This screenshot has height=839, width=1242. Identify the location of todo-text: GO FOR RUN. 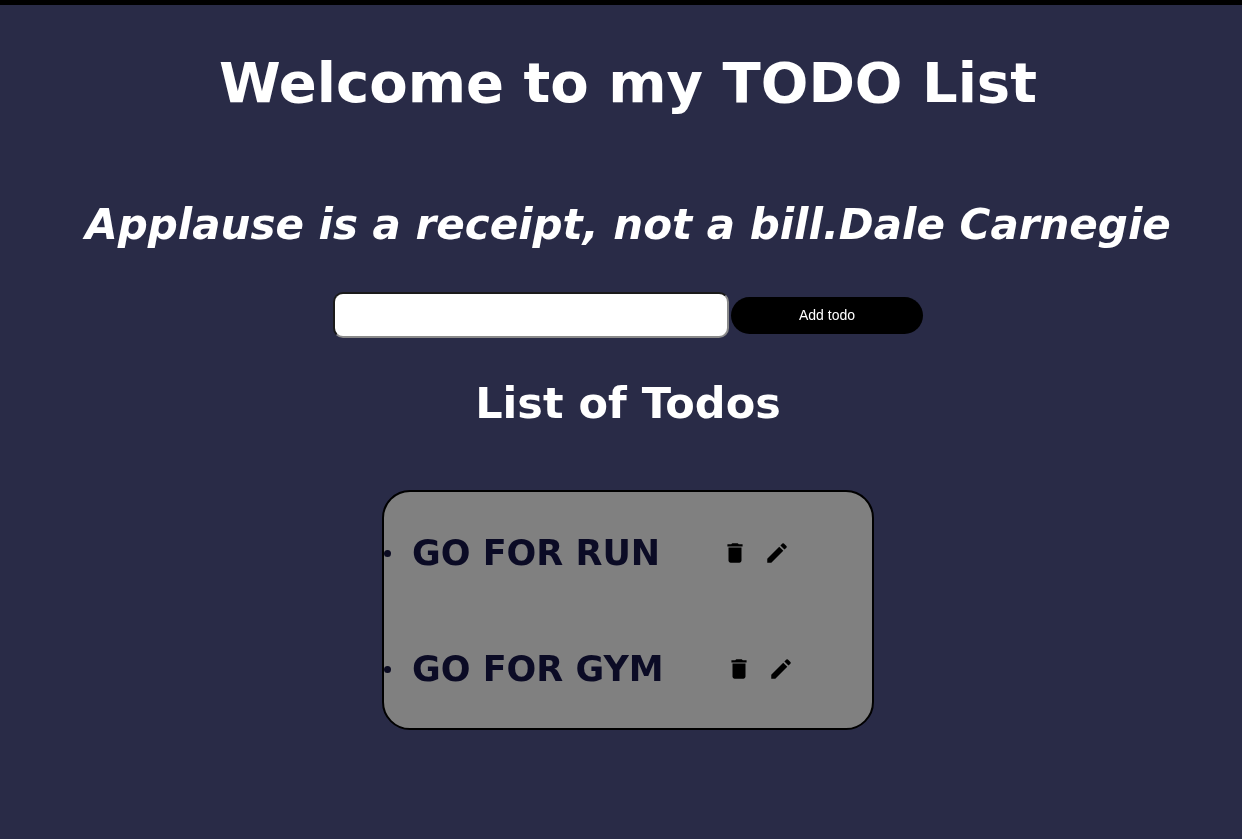
(536, 553).